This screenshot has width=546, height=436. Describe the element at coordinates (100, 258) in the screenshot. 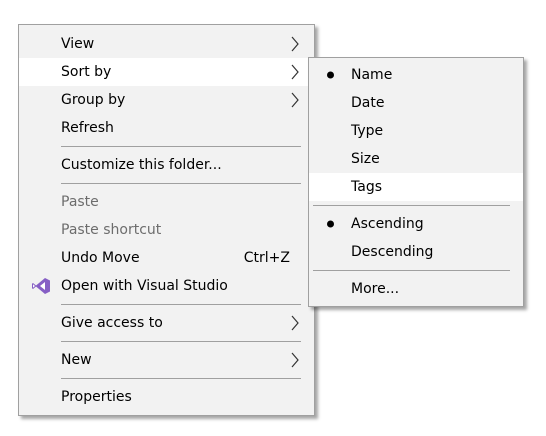

I see `menu-item-label: Undo Move` at that location.